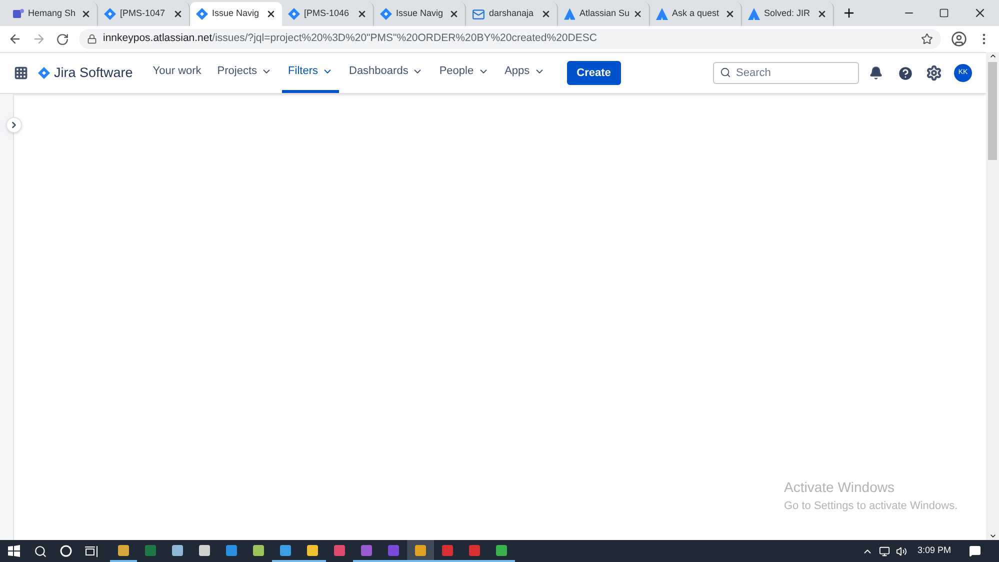  What do you see at coordinates (992, 296) in the screenshot?
I see `scrollbar` at bounding box center [992, 296].